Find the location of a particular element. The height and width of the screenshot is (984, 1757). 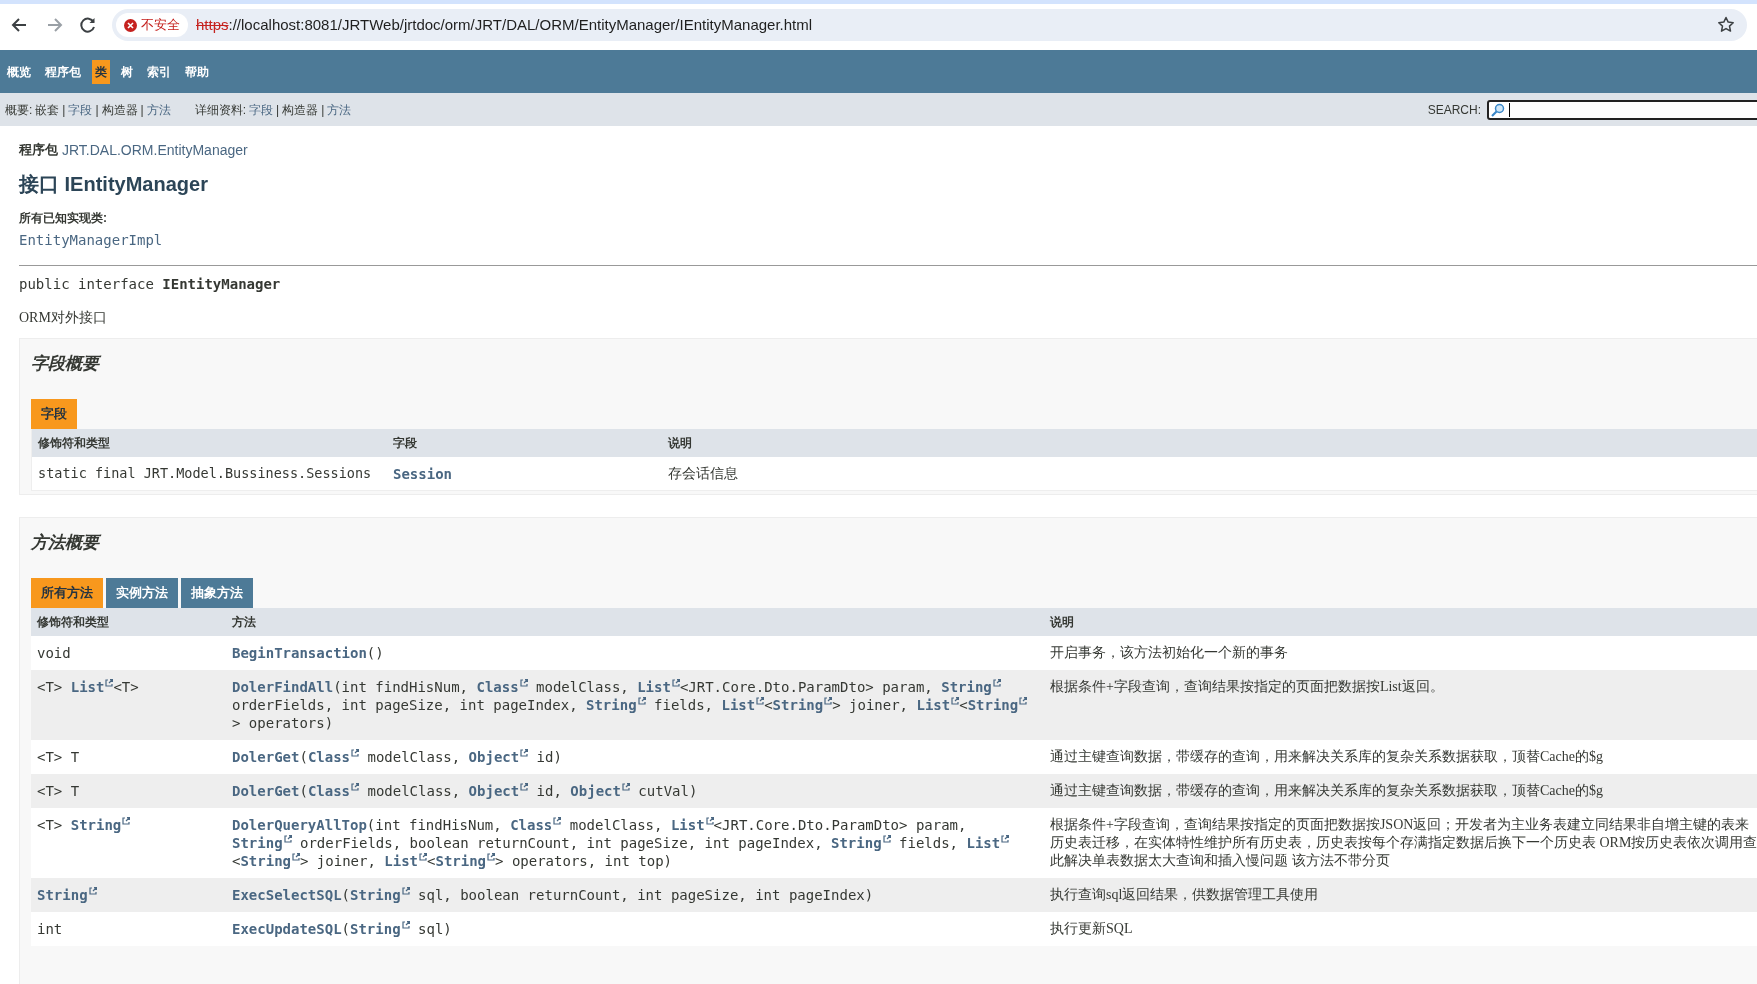

star-icon is located at coordinates (1726, 25).